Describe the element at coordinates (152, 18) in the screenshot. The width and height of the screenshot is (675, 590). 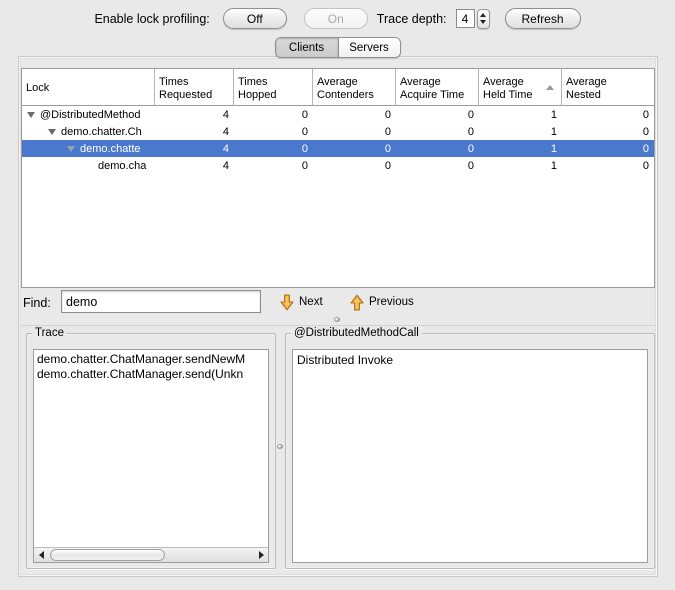
I see `enable-lock-profiling-label: Enable lock profiling:` at that location.